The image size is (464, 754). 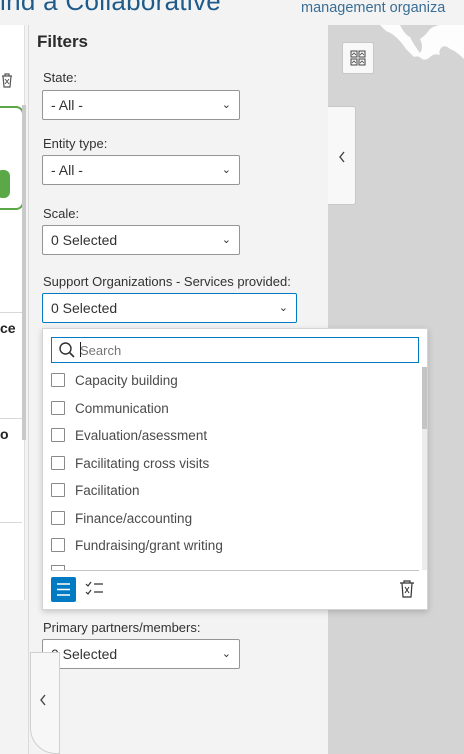 I want to click on basemap-gallery-icon, so click(x=358, y=58).